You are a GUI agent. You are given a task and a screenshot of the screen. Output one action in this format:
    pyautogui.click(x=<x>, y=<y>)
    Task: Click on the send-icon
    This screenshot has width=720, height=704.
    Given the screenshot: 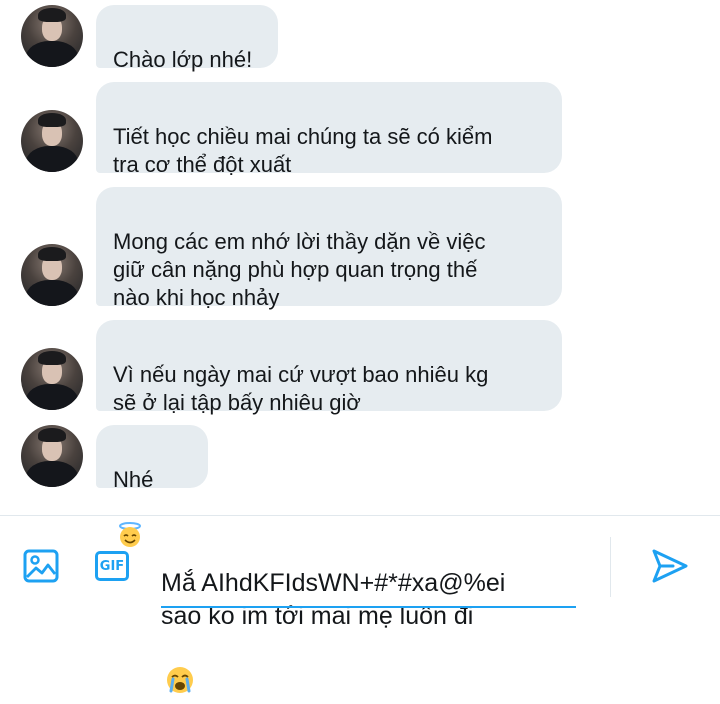 What is the action you would take?
    pyautogui.click(x=670, y=566)
    